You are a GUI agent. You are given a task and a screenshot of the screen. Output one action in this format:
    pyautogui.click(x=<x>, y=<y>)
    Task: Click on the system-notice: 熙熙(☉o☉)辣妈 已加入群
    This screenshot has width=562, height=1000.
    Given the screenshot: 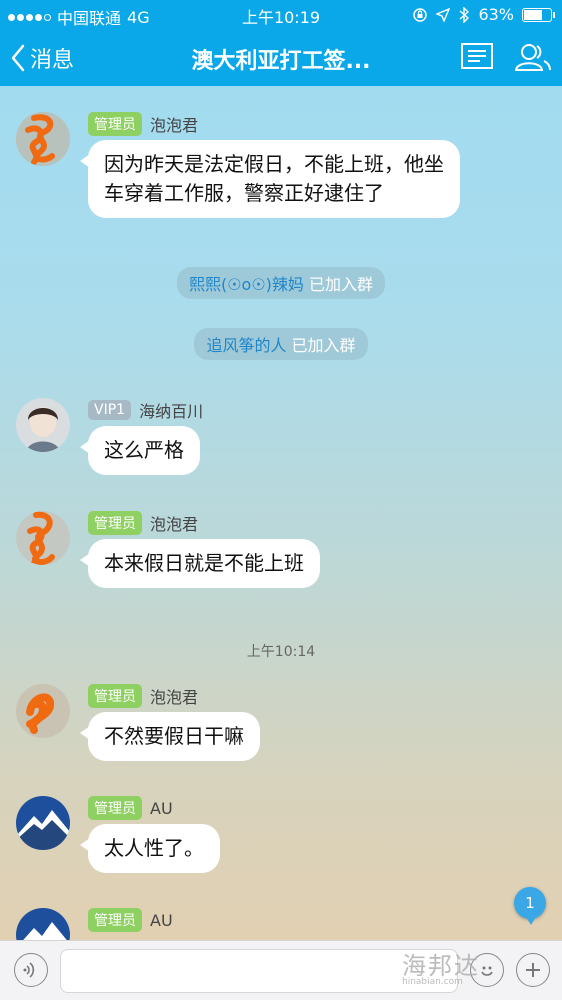 What is the action you would take?
    pyautogui.click(x=281, y=283)
    